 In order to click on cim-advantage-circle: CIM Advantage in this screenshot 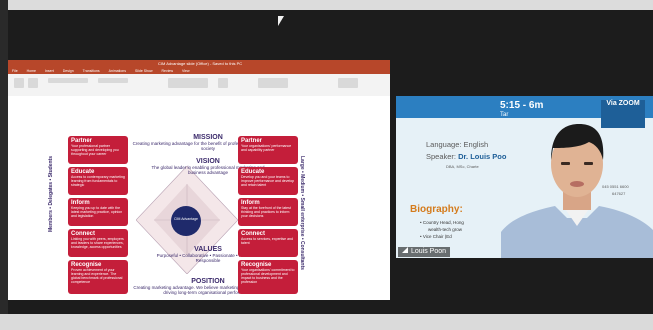, I will do `click(186, 221)`.